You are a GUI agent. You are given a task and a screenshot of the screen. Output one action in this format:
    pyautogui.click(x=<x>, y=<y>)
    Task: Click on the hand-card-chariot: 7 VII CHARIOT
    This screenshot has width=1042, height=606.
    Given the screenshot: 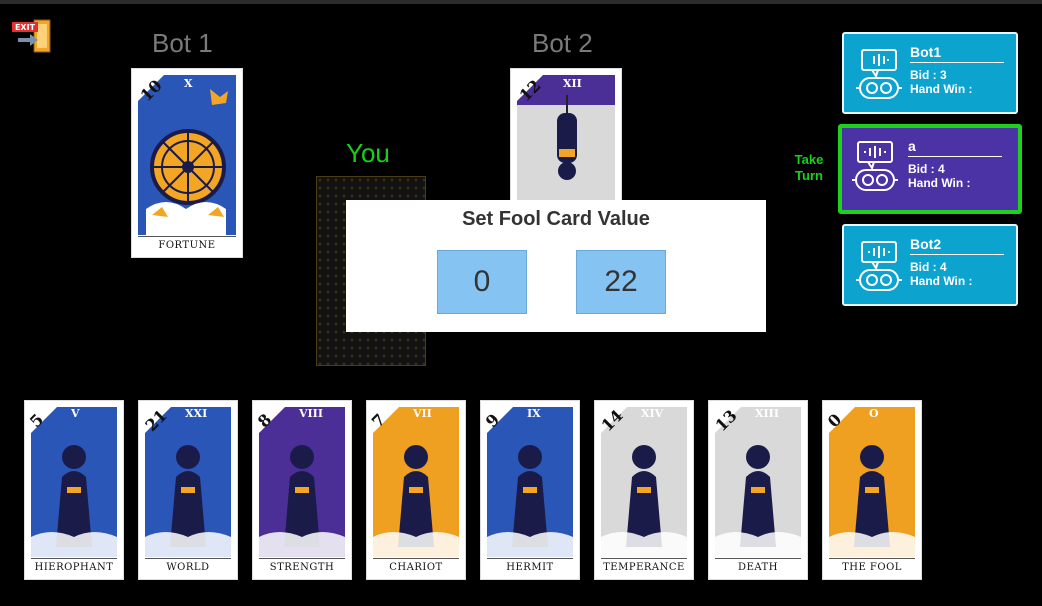 What is the action you would take?
    pyautogui.click(x=416, y=490)
    